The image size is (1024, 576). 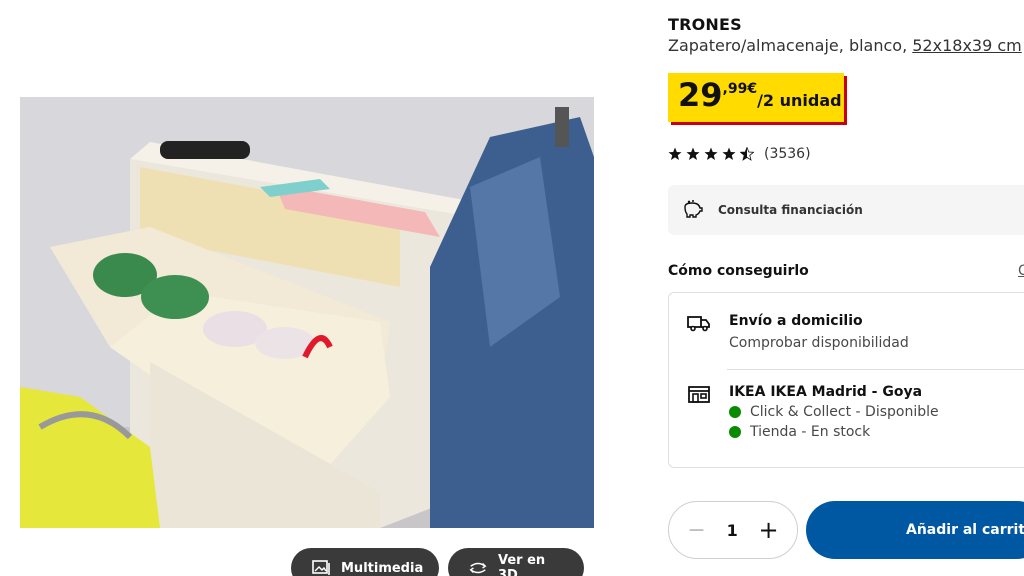 What do you see at coordinates (819, 343) in the screenshot?
I see `delivery-subtitle: Comprobar disponibilidad` at bounding box center [819, 343].